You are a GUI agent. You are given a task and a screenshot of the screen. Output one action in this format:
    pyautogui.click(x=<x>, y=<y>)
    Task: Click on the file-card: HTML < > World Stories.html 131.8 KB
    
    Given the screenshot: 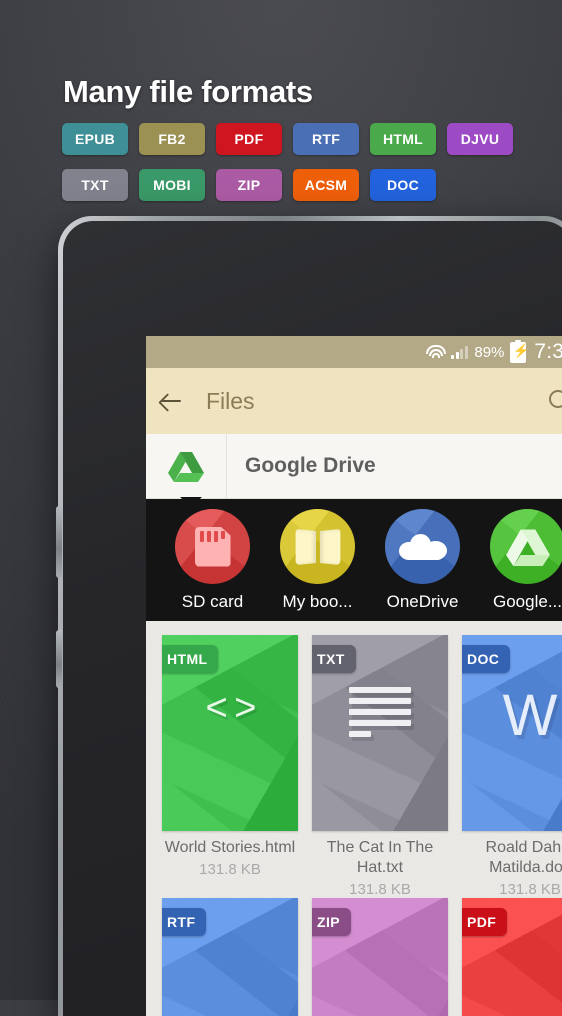 What is the action you would take?
    pyautogui.click(x=230, y=766)
    